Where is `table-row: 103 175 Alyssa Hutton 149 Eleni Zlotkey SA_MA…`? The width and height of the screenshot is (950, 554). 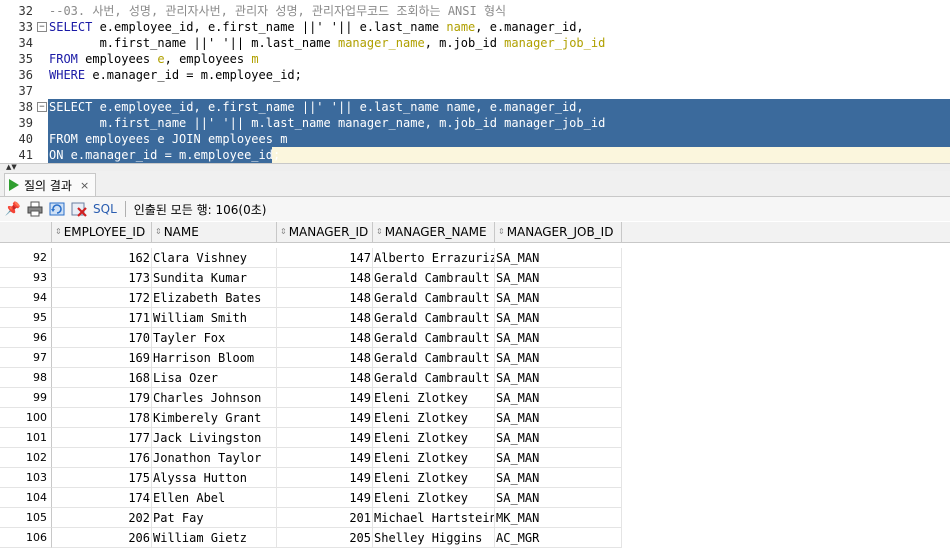 table-row: 103 175 Alyssa Hutton 149 Eleni Zlotkey SA_MA… is located at coordinates (311, 478).